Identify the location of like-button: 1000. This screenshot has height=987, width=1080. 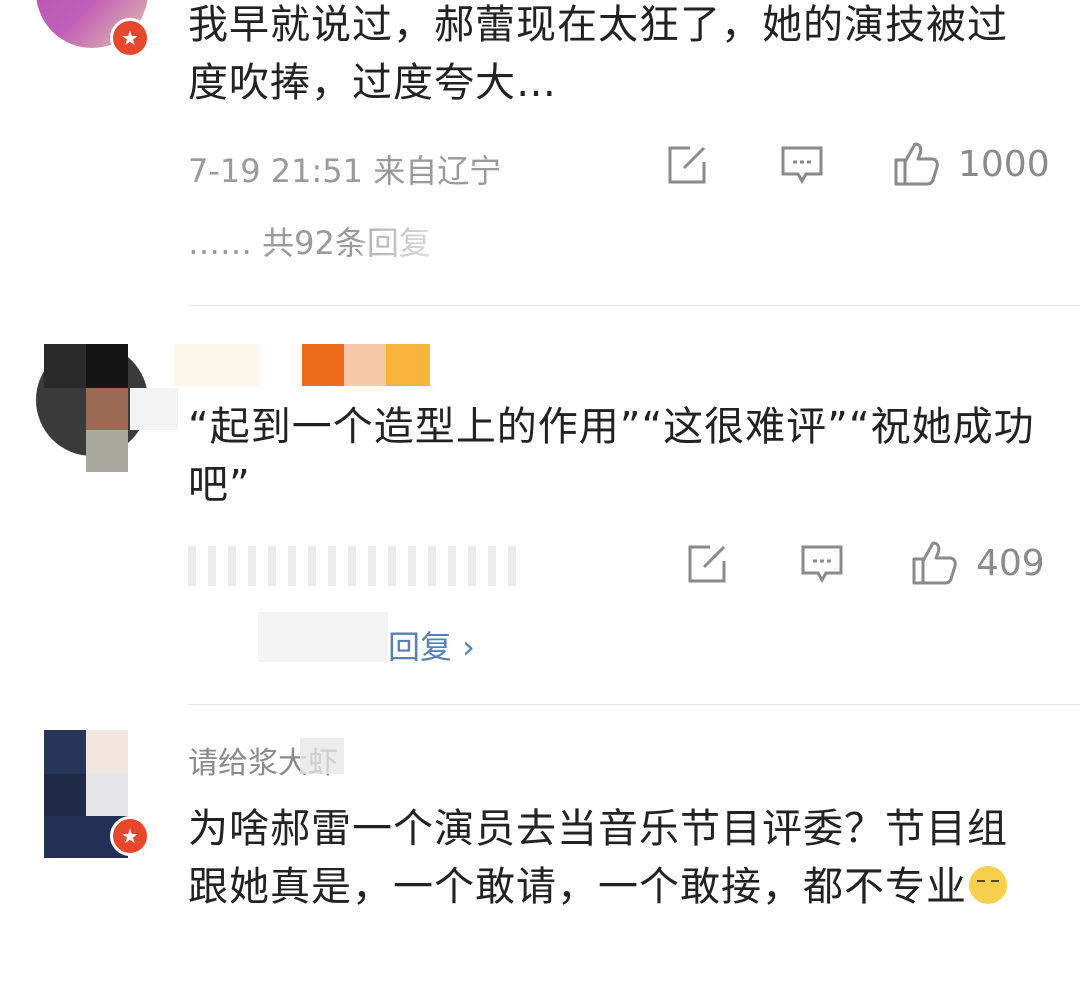
(971, 164).